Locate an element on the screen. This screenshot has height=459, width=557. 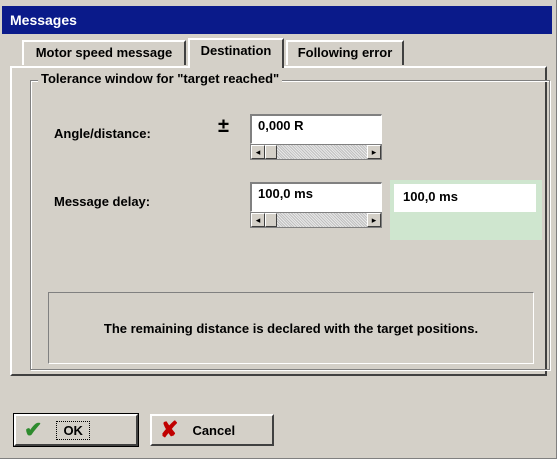
message-delay-label: Message delay: is located at coordinates (102, 201).